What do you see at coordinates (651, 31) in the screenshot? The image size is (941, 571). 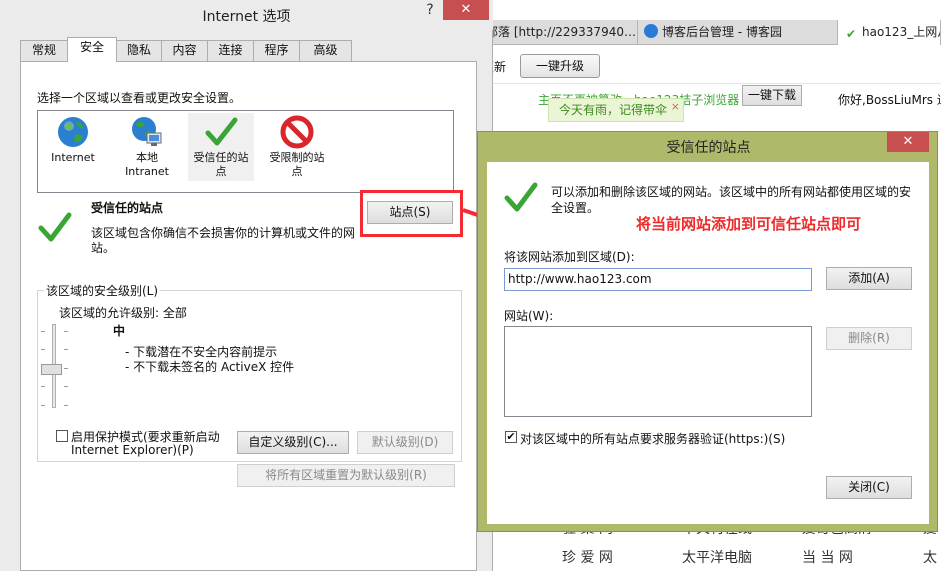 I see `cnblogs-icon` at bounding box center [651, 31].